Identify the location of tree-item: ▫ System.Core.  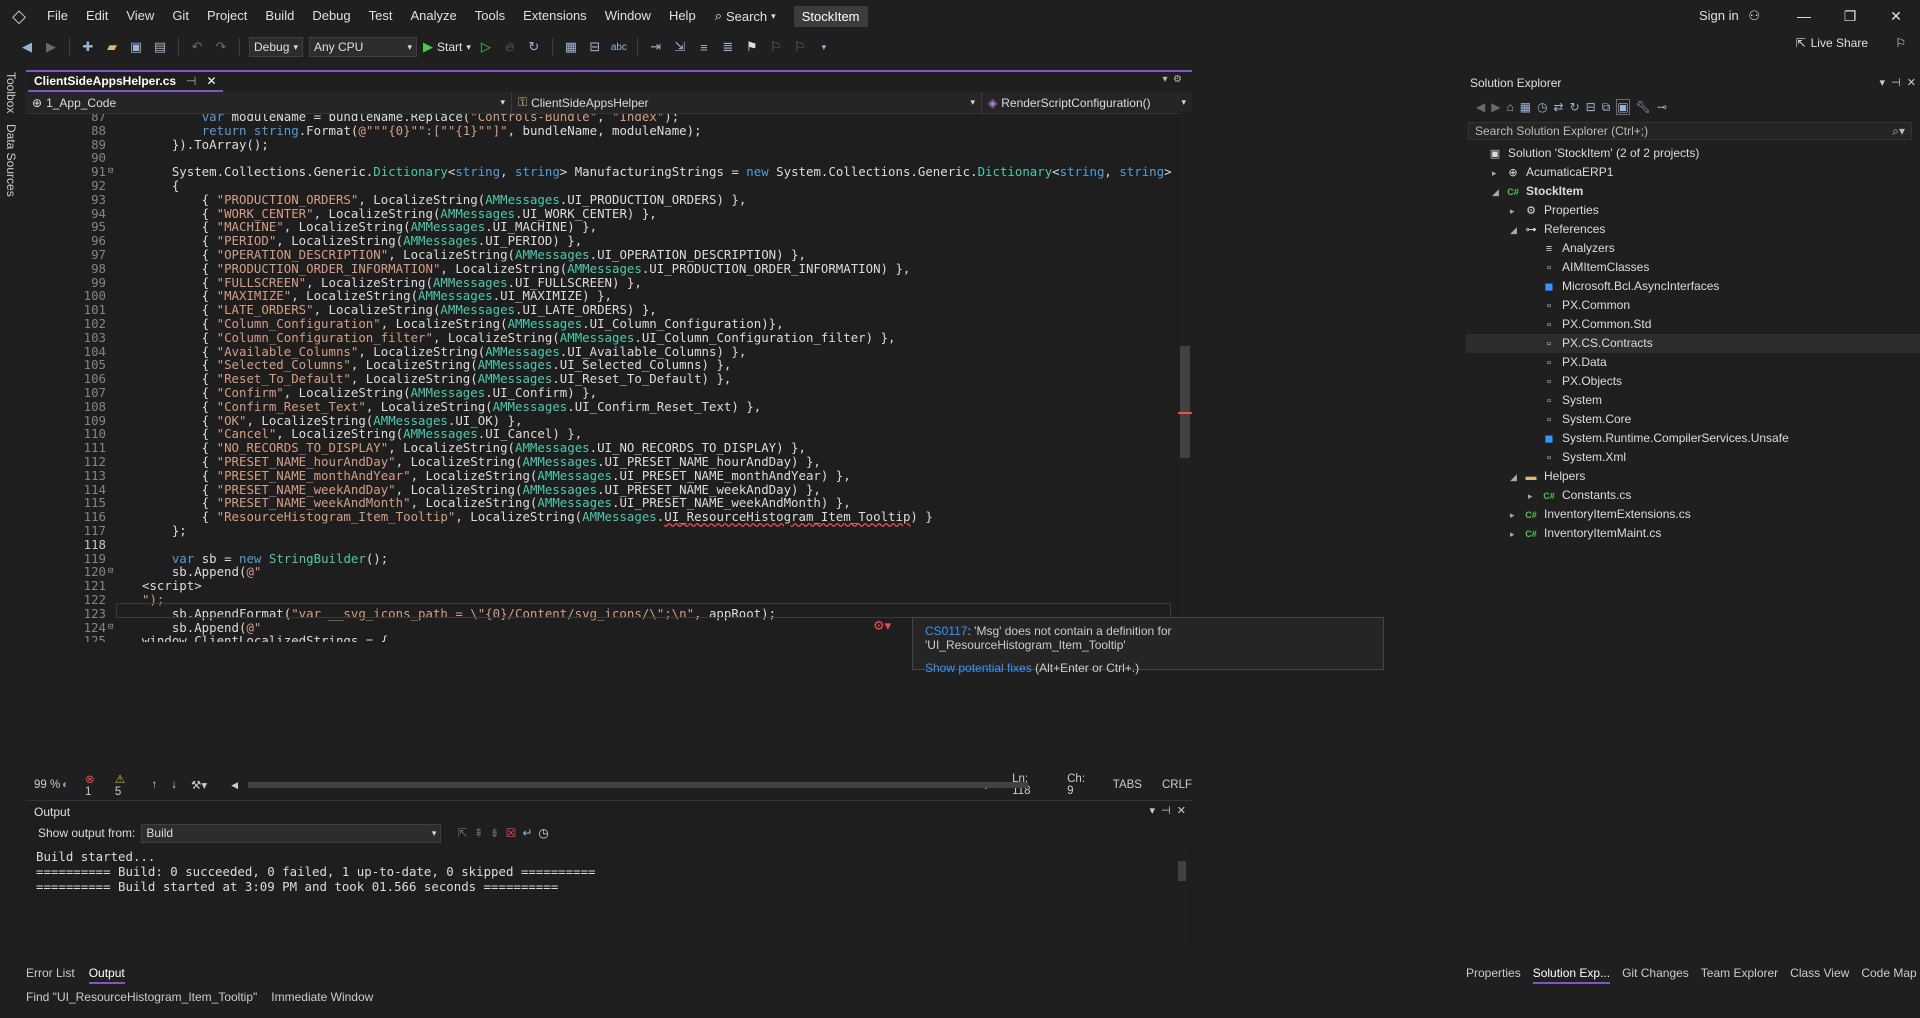
(1693, 419).